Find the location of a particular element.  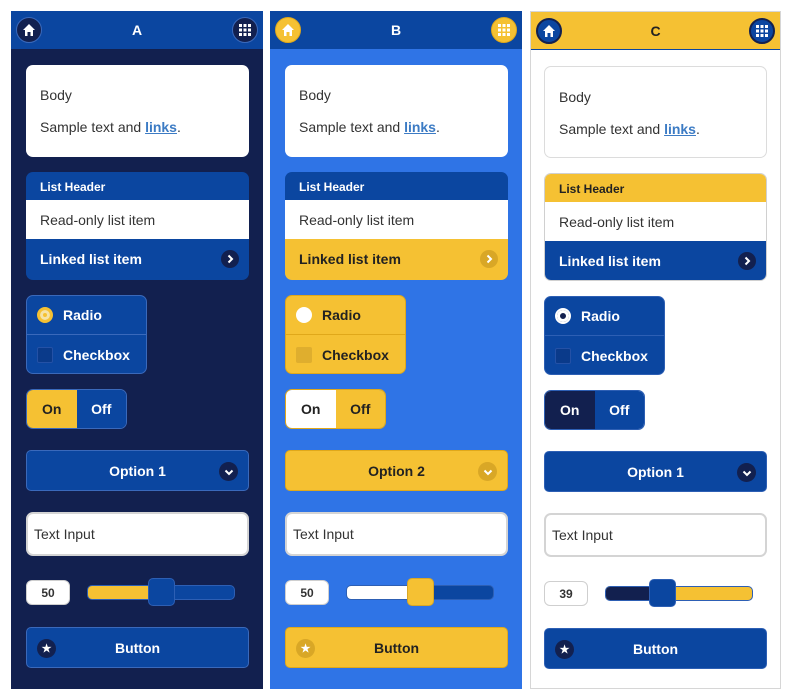

slider-track is located at coordinates (679, 593).